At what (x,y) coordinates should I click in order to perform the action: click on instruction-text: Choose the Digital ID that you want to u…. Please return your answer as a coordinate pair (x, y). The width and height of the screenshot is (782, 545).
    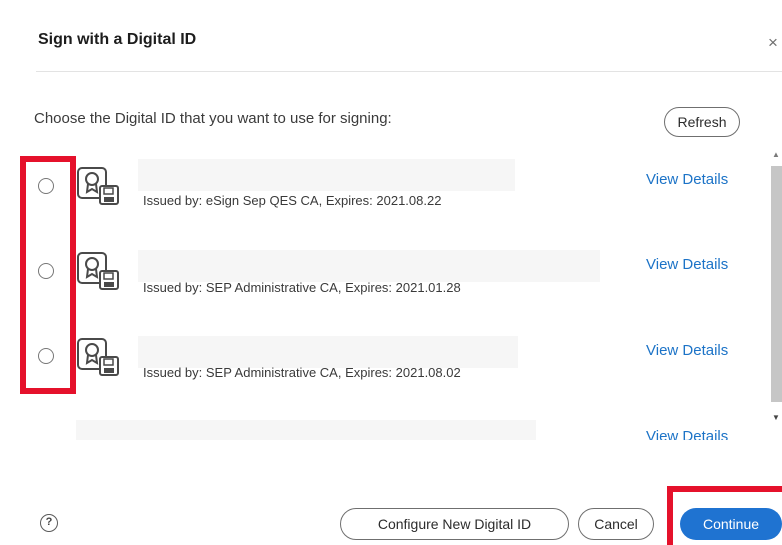
    Looking at the image, I should click on (213, 118).